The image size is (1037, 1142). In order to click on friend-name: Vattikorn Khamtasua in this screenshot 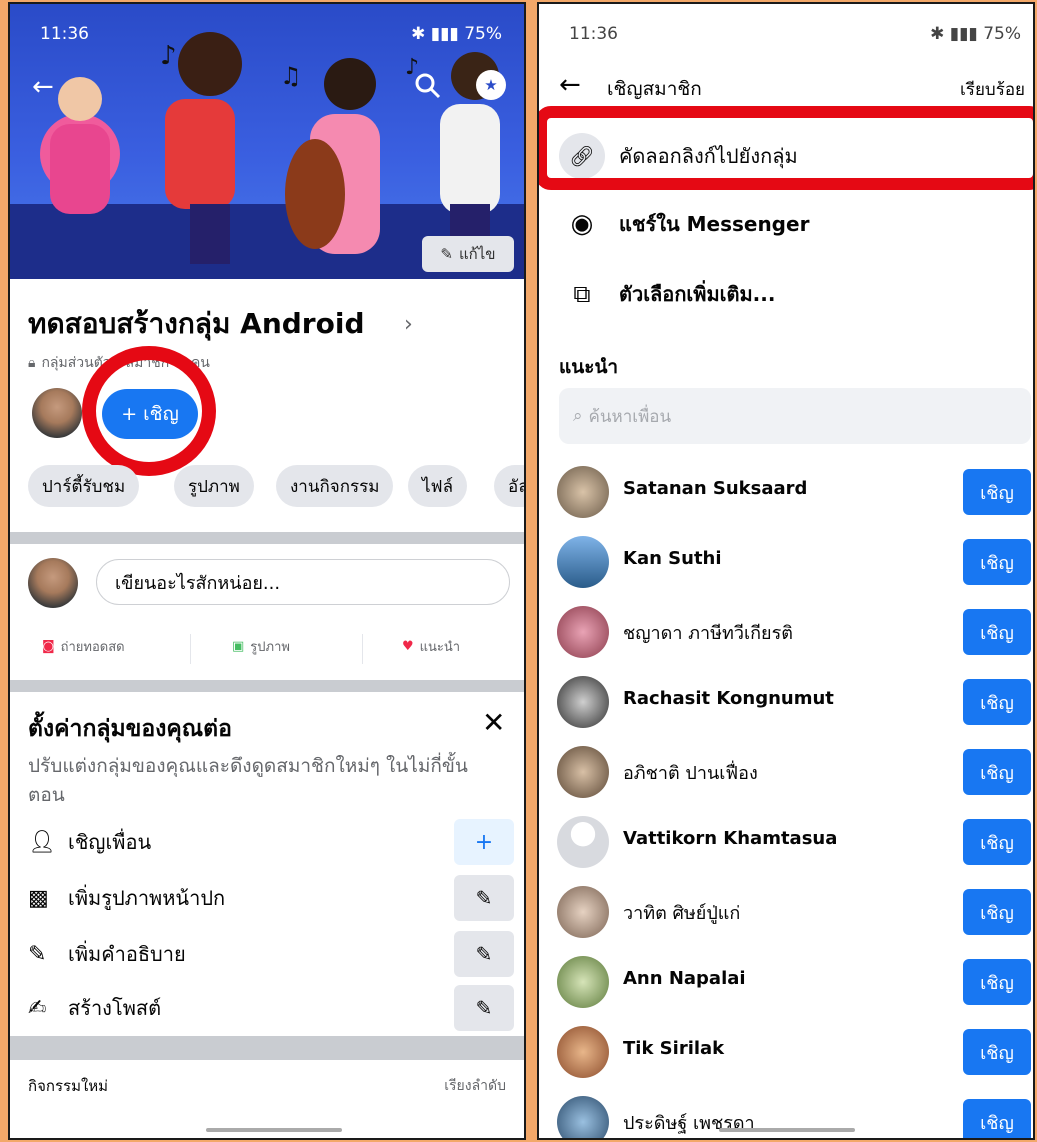, I will do `click(730, 838)`.